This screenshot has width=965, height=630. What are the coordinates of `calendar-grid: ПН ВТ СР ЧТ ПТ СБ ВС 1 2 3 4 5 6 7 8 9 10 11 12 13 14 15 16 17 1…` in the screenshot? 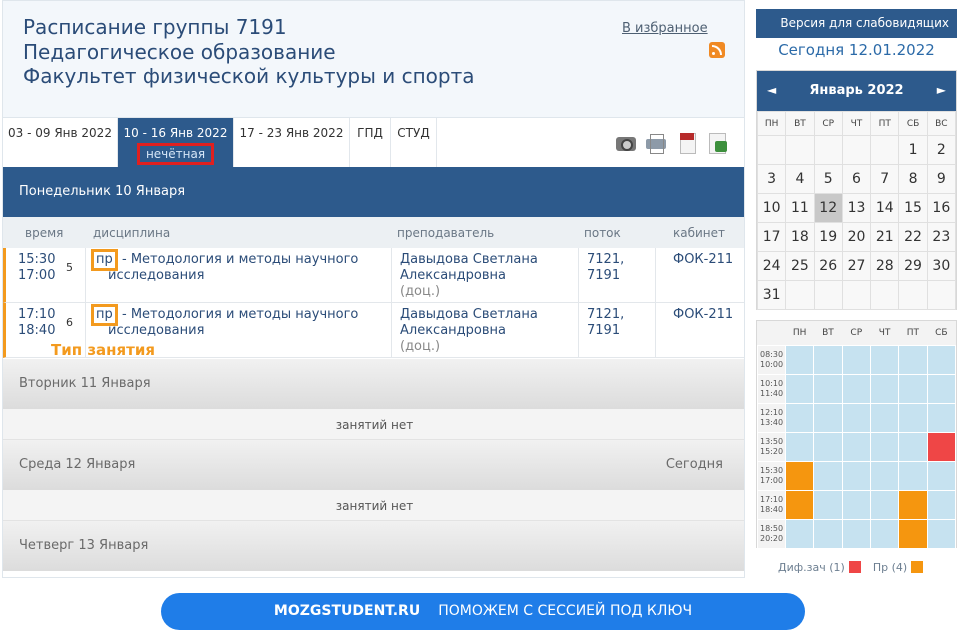 It's located at (856, 210).